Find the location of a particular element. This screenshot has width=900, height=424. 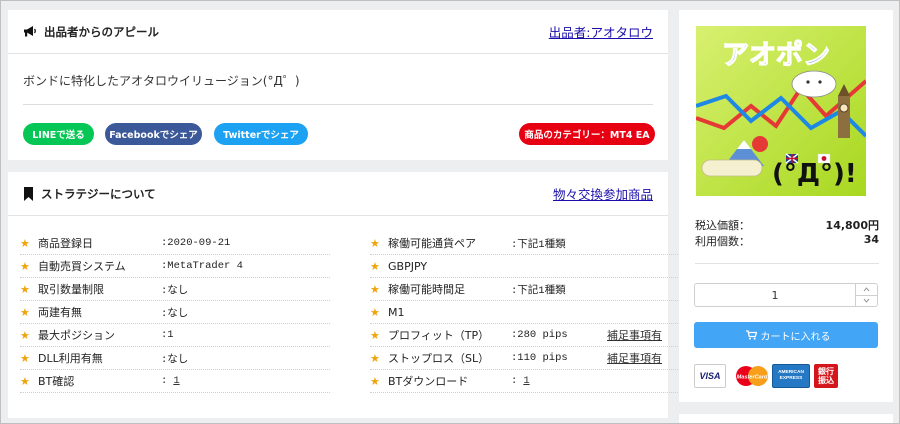

row-value: : is located at coordinates (514, 381).